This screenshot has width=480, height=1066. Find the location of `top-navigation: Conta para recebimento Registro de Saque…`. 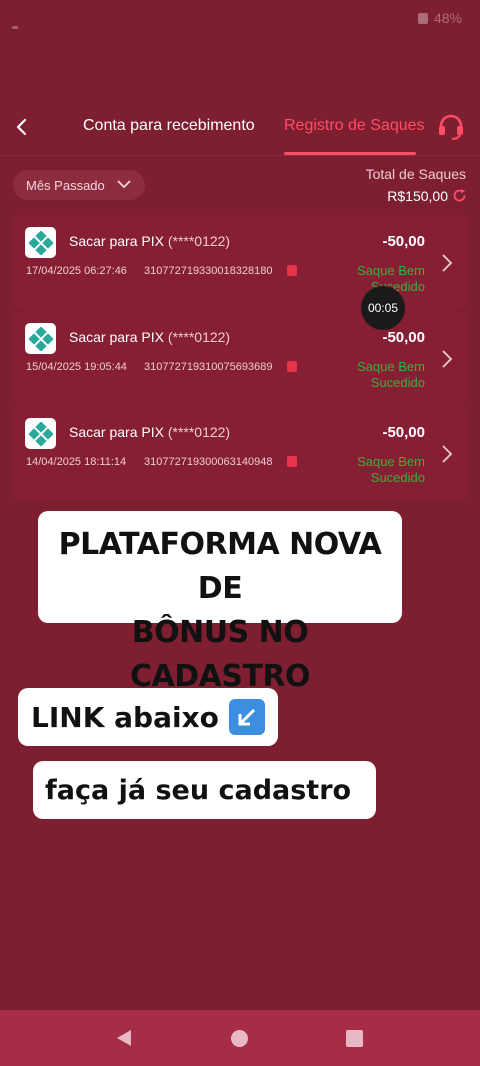

top-navigation: Conta para recebimento Registro de Saque… is located at coordinates (240, 128).